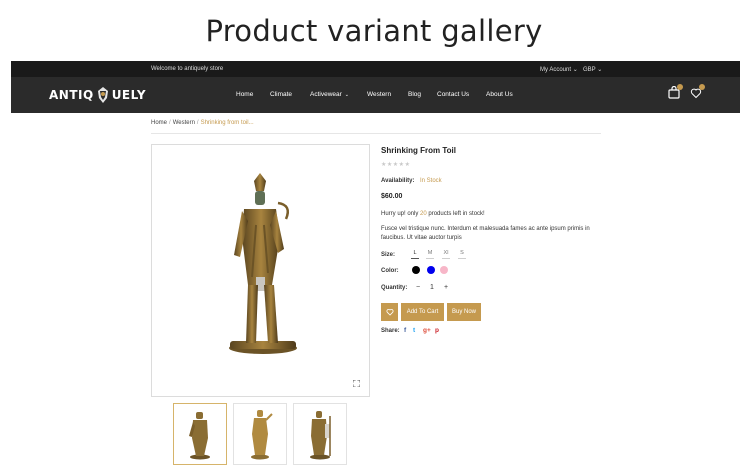 This screenshot has height=465, width=748. I want to click on size-option-m: M, so click(430, 254).